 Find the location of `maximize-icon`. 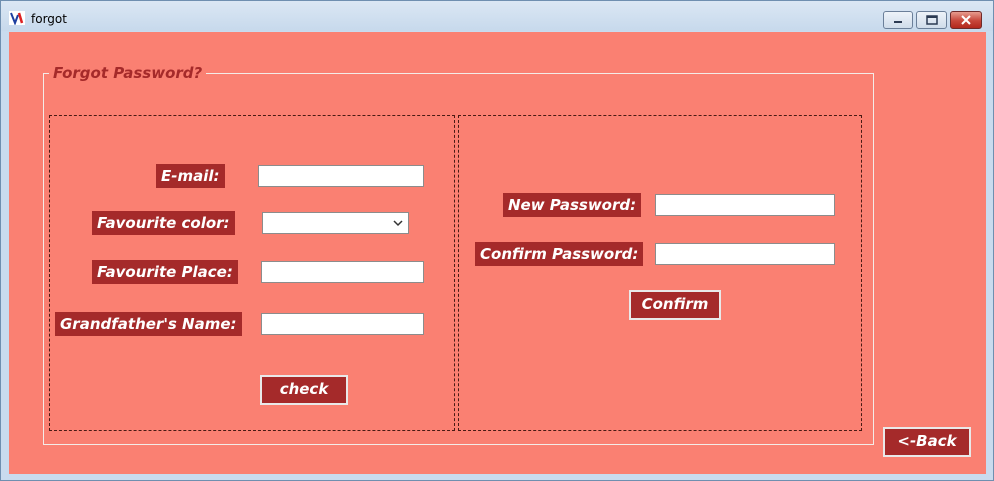

maximize-icon is located at coordinates (931, 20).